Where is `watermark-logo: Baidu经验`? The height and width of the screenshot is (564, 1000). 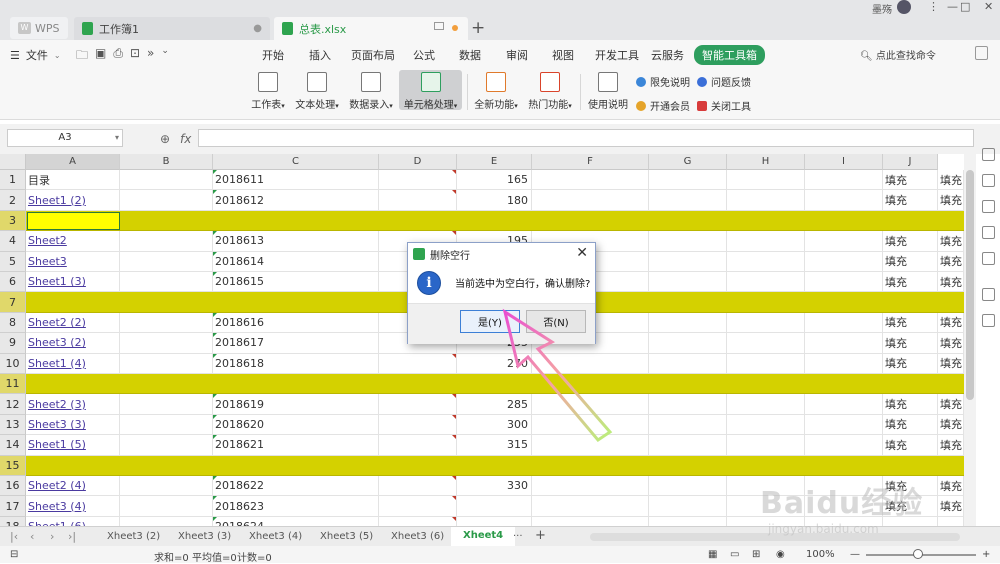
watermark-logo: Baidu经验 is located at coordinates (842, 503).